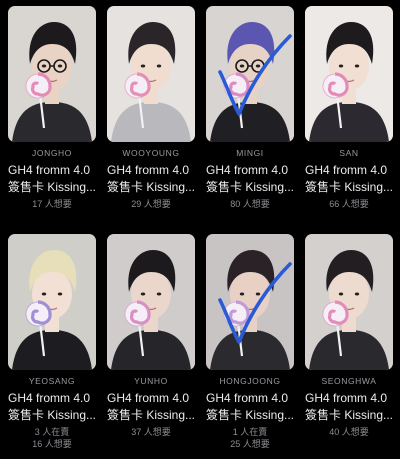 The height and width of the screenshot is (459, 400). I want to click on member-name: MINGI, so click(250, 153).